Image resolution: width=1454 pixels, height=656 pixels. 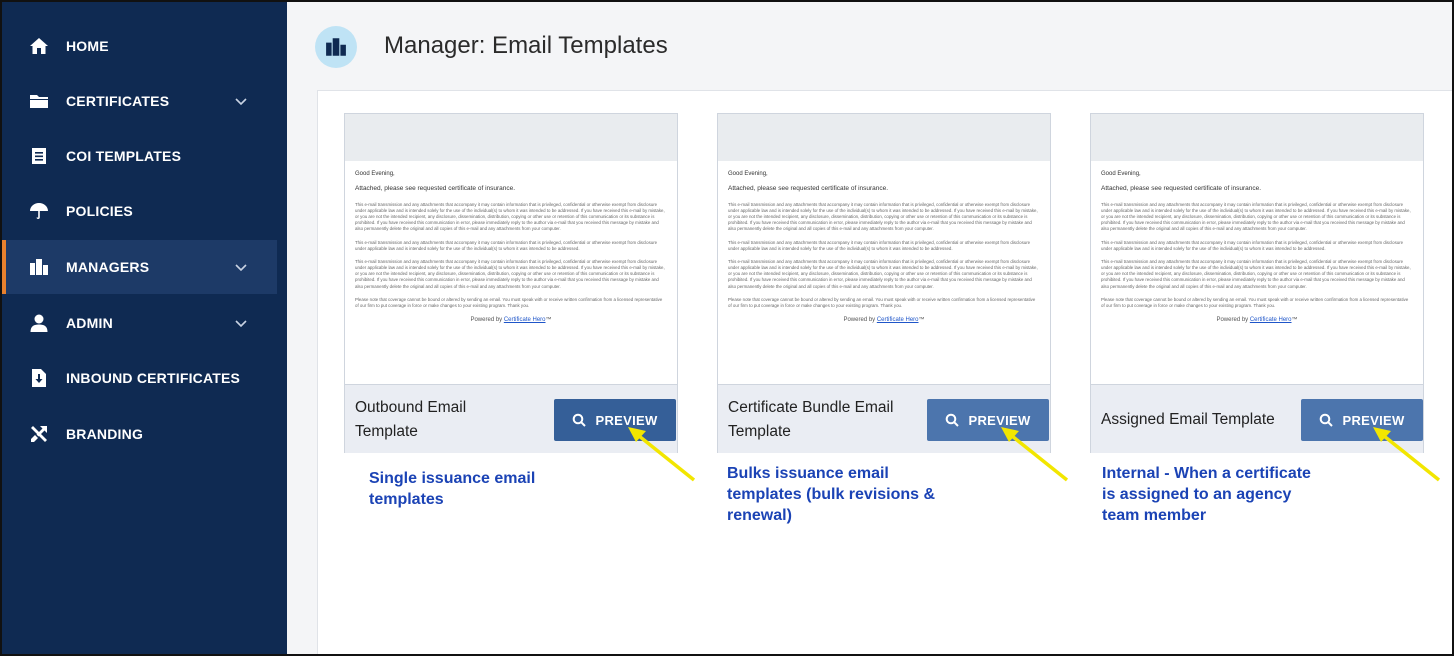 I want to click on sidebar-item-label: ADMIN, so click(x=89, y=323).